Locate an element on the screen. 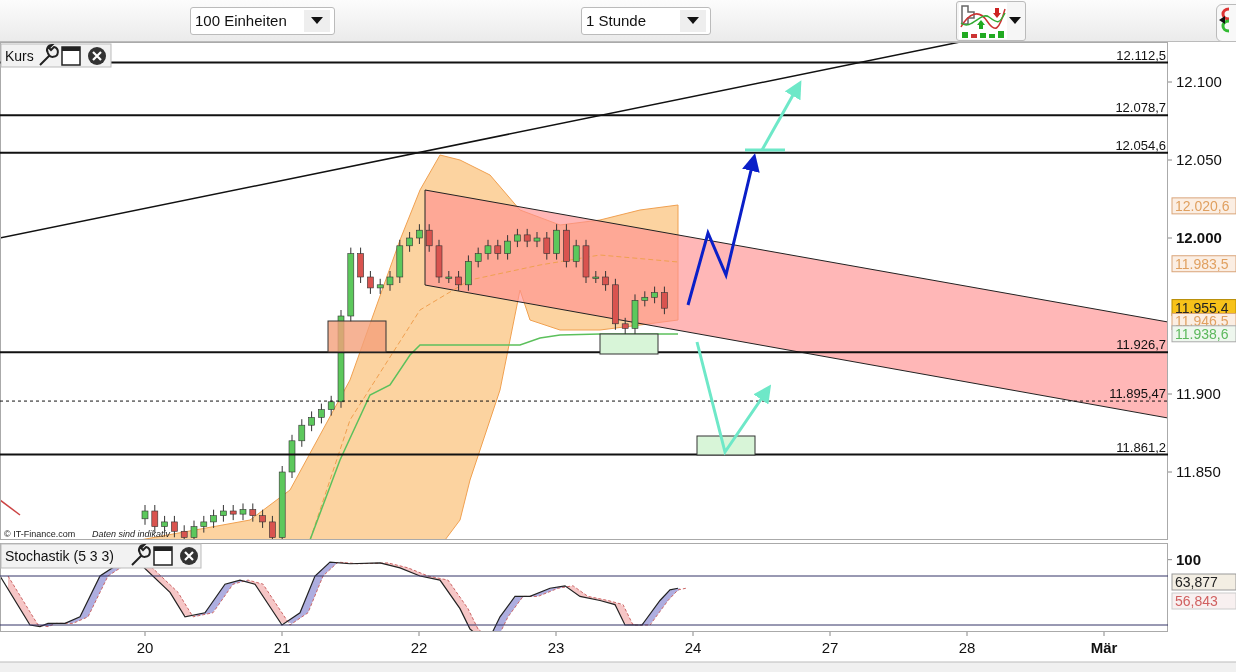  value-badge: 12.020,6 is located at coordinates (1203, 206).